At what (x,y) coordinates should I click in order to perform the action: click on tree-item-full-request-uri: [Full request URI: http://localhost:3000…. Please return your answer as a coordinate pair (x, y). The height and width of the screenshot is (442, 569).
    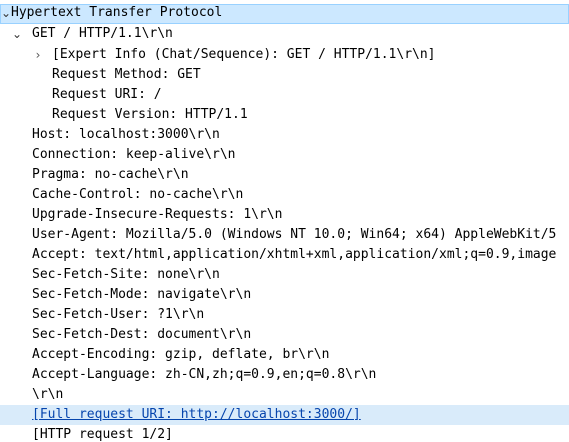
    Looking at the image, I should click on (284, 415).